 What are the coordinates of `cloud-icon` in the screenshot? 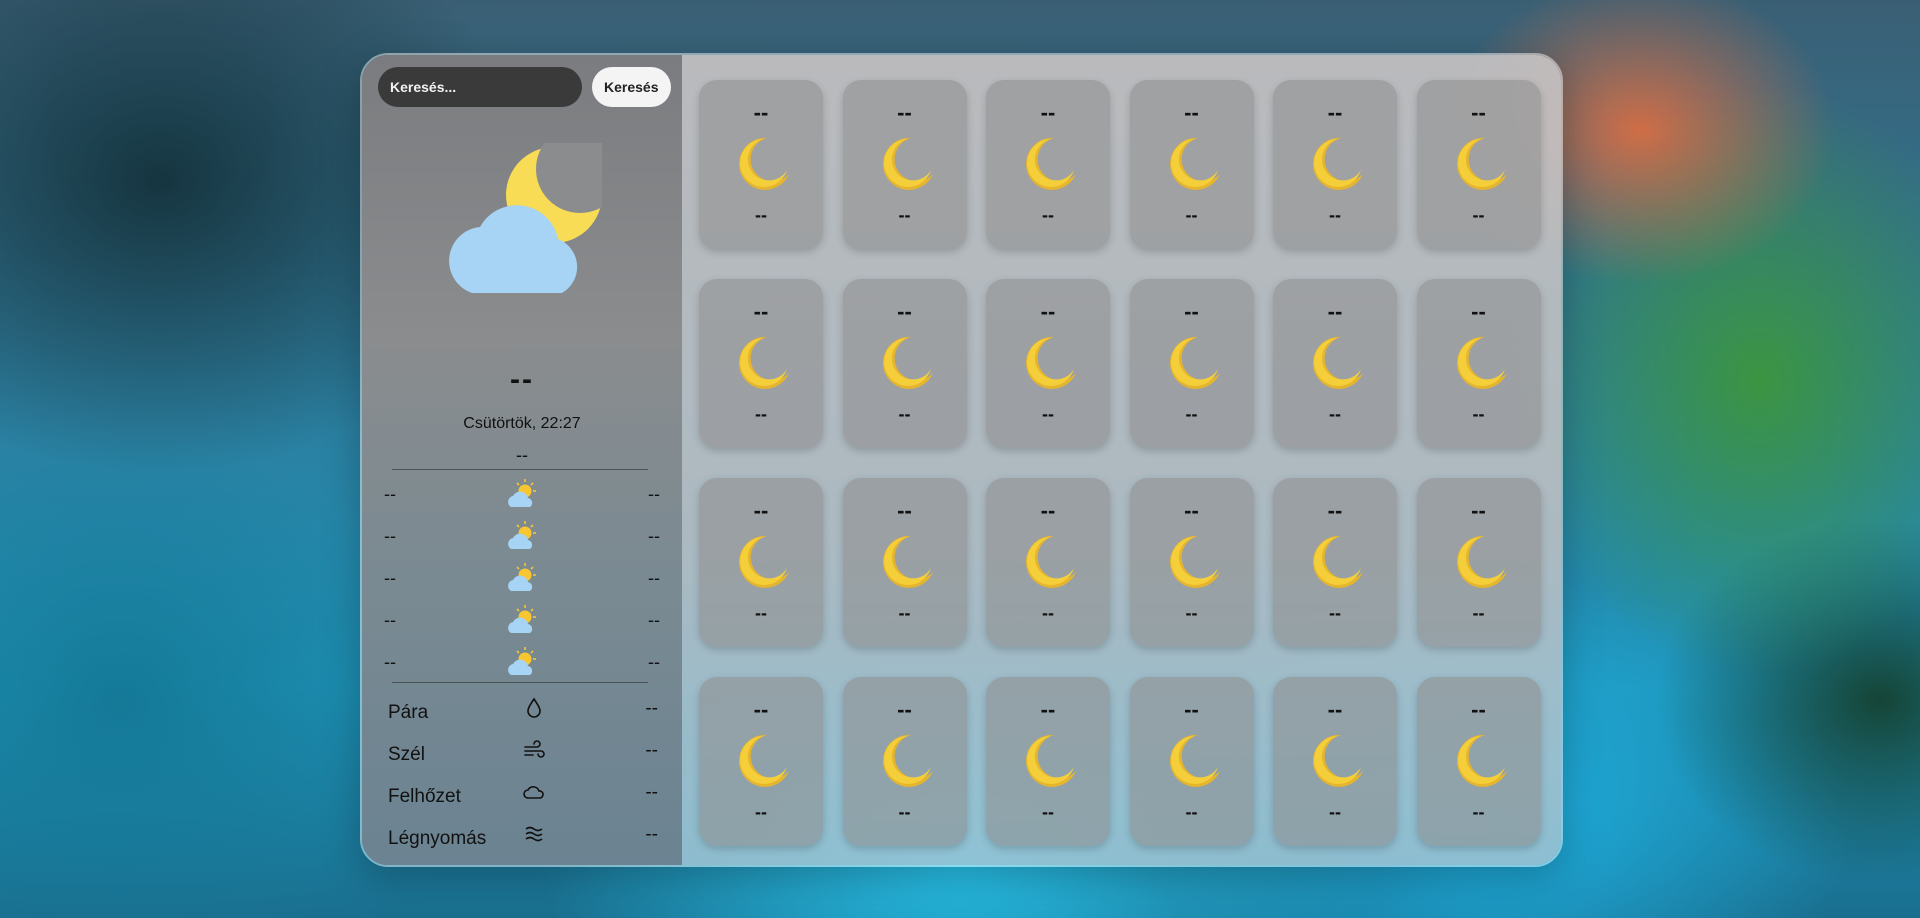 It's located at (533, 792).